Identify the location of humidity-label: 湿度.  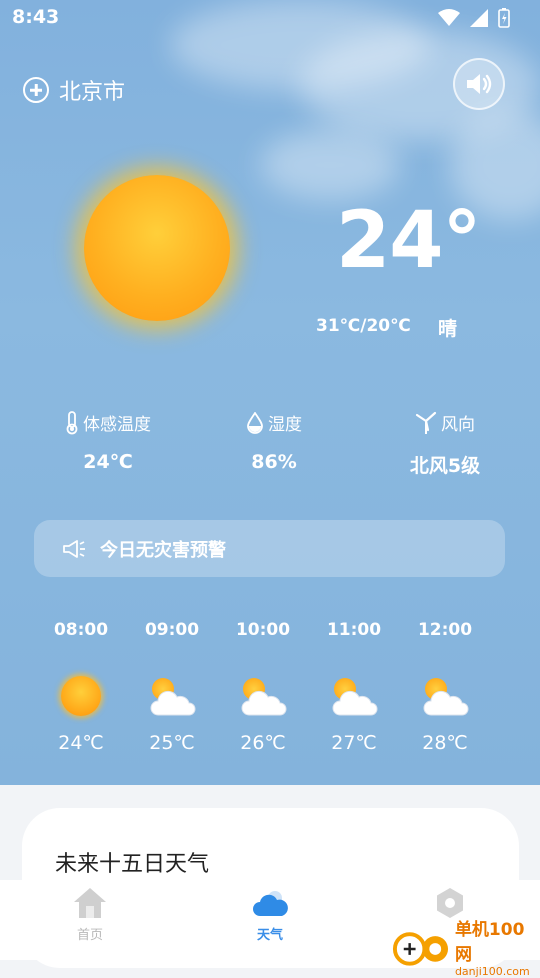
(285, 425).